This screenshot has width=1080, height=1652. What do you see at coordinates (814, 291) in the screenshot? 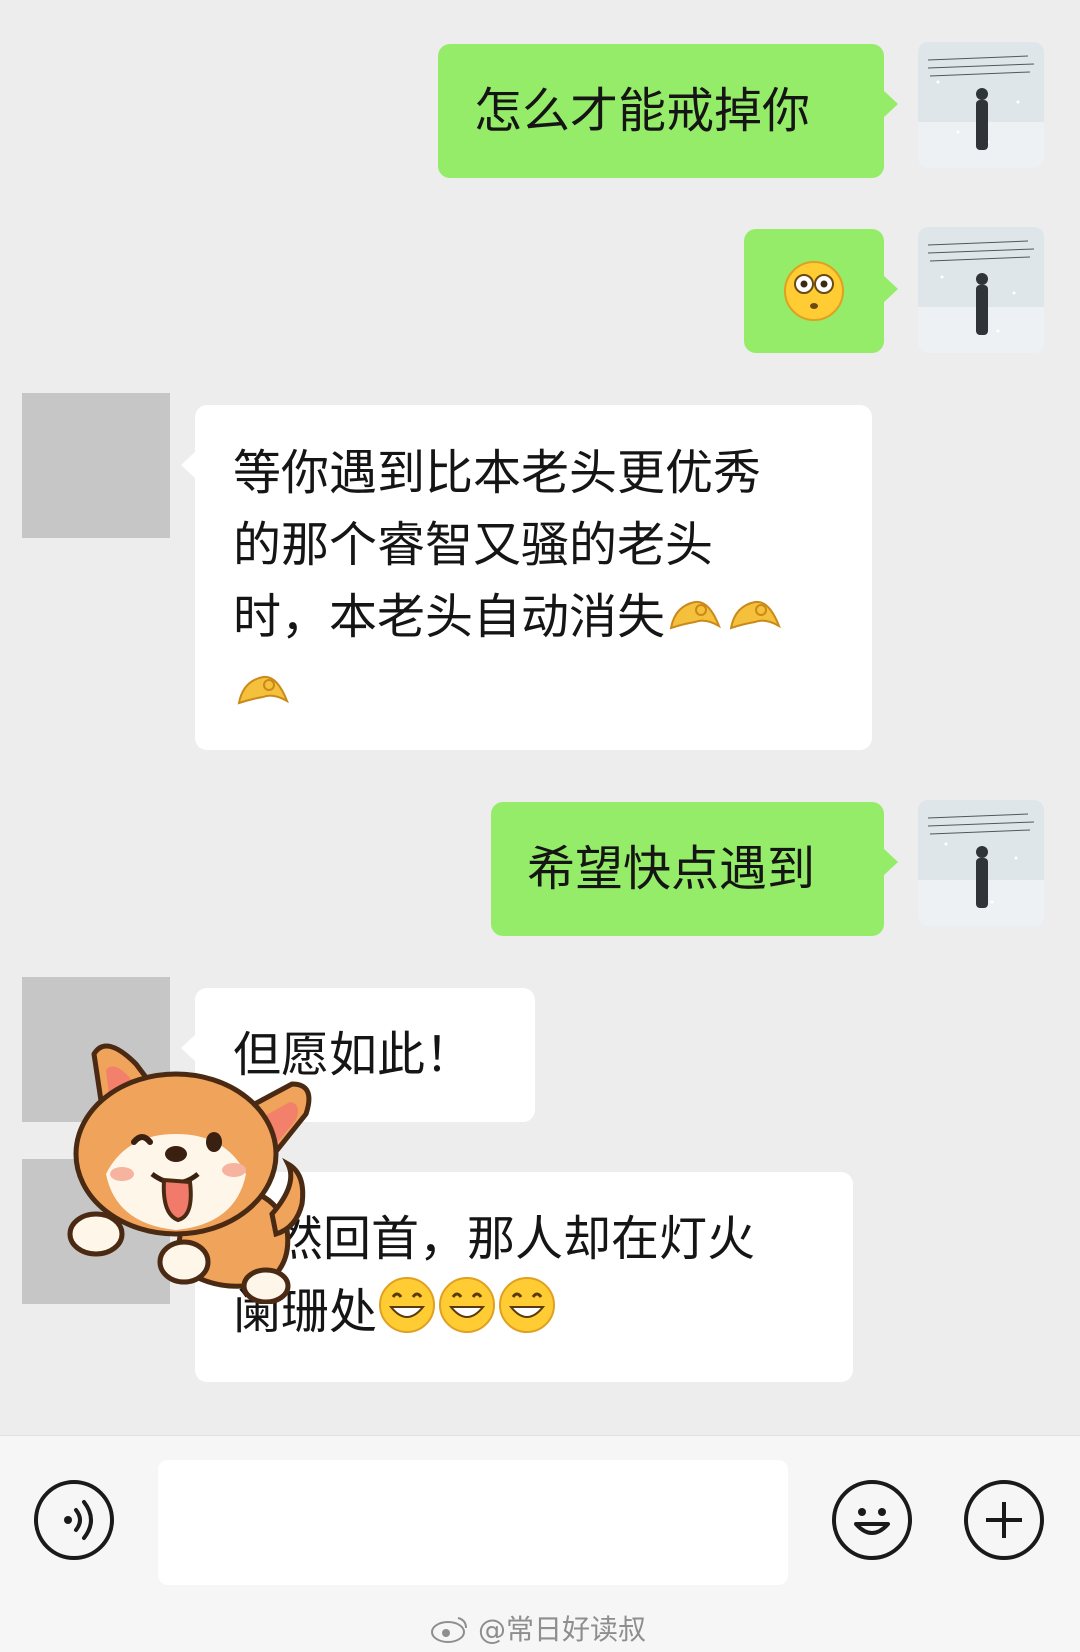
I see `flushed-face-icon` at bounding box center [814, 291].